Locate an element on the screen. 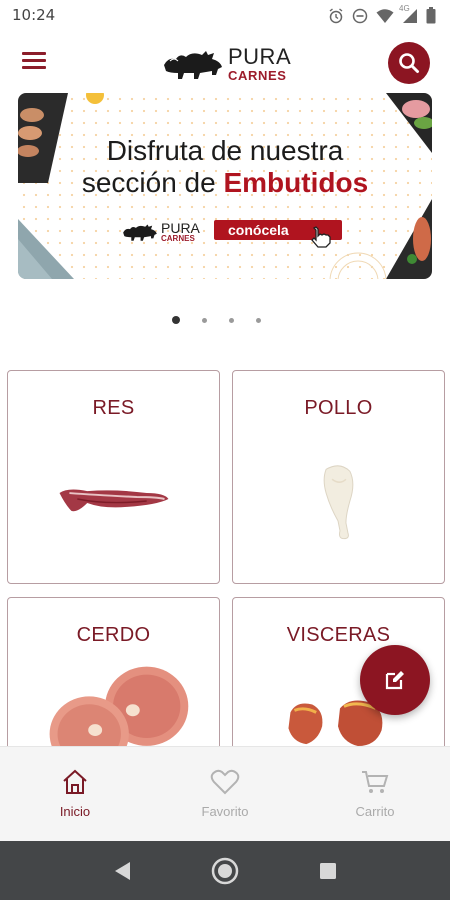 This screenshot has width=450, height=900. brand-logo: PURA CARNES is located at coordinates (226, 64).